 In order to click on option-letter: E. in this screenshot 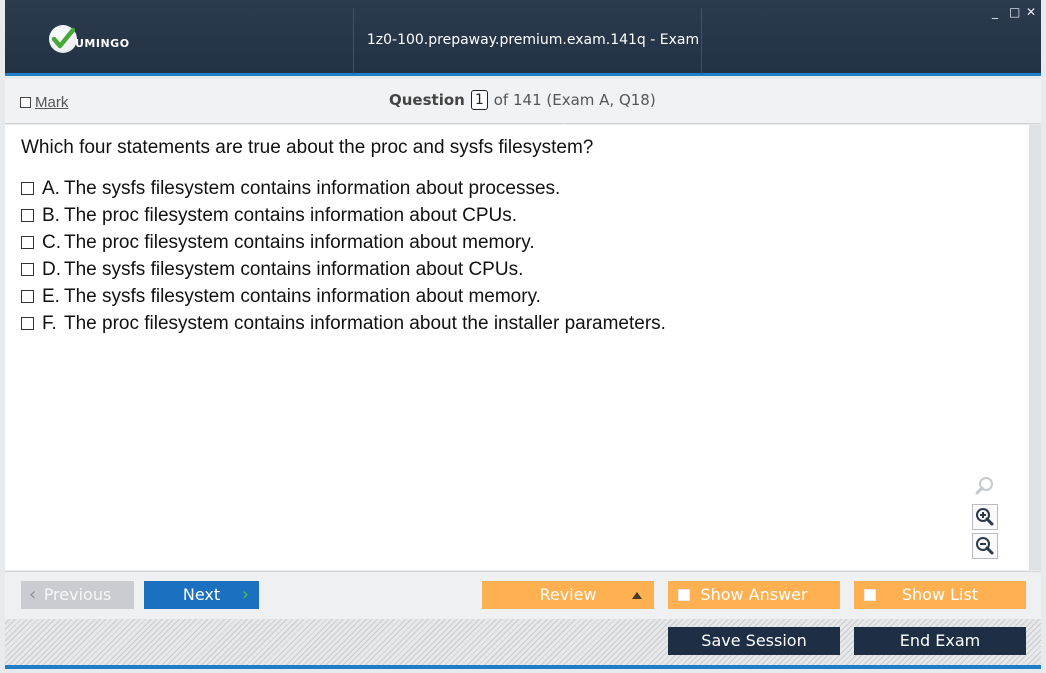, I will do `click(51, 296)`.